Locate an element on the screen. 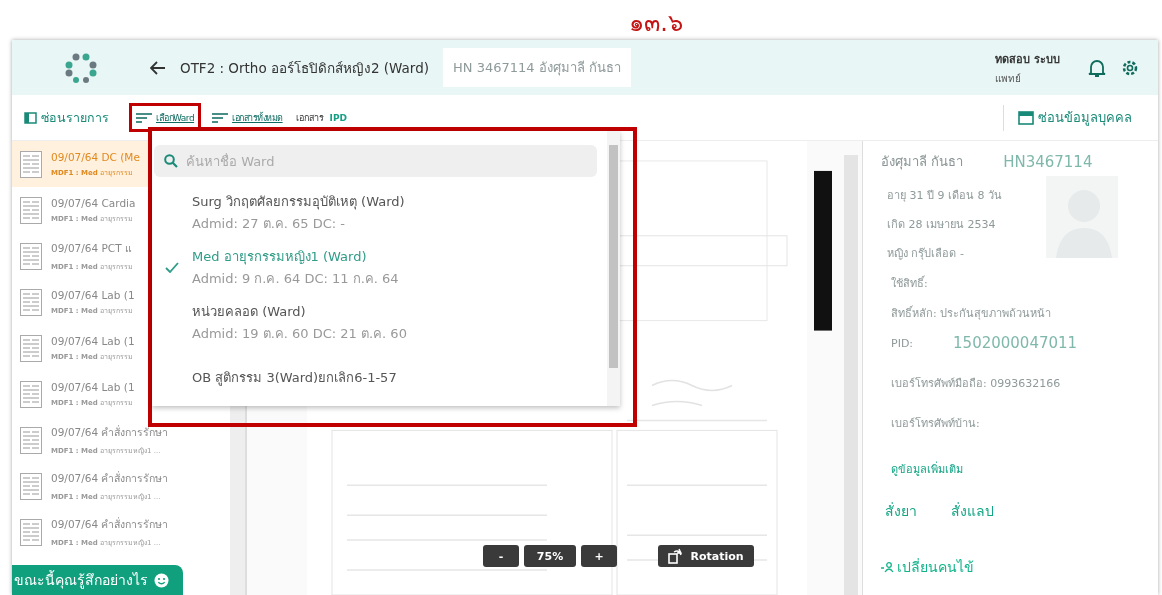 The width and height of the screenshot is (1162, 595). ward-option: Med อายุรกรรมหญิง1 (Ward) Admid: 9 ก.ค. 64 DC: 11 ก.ค. 64 is located at coordinates (379, 268).